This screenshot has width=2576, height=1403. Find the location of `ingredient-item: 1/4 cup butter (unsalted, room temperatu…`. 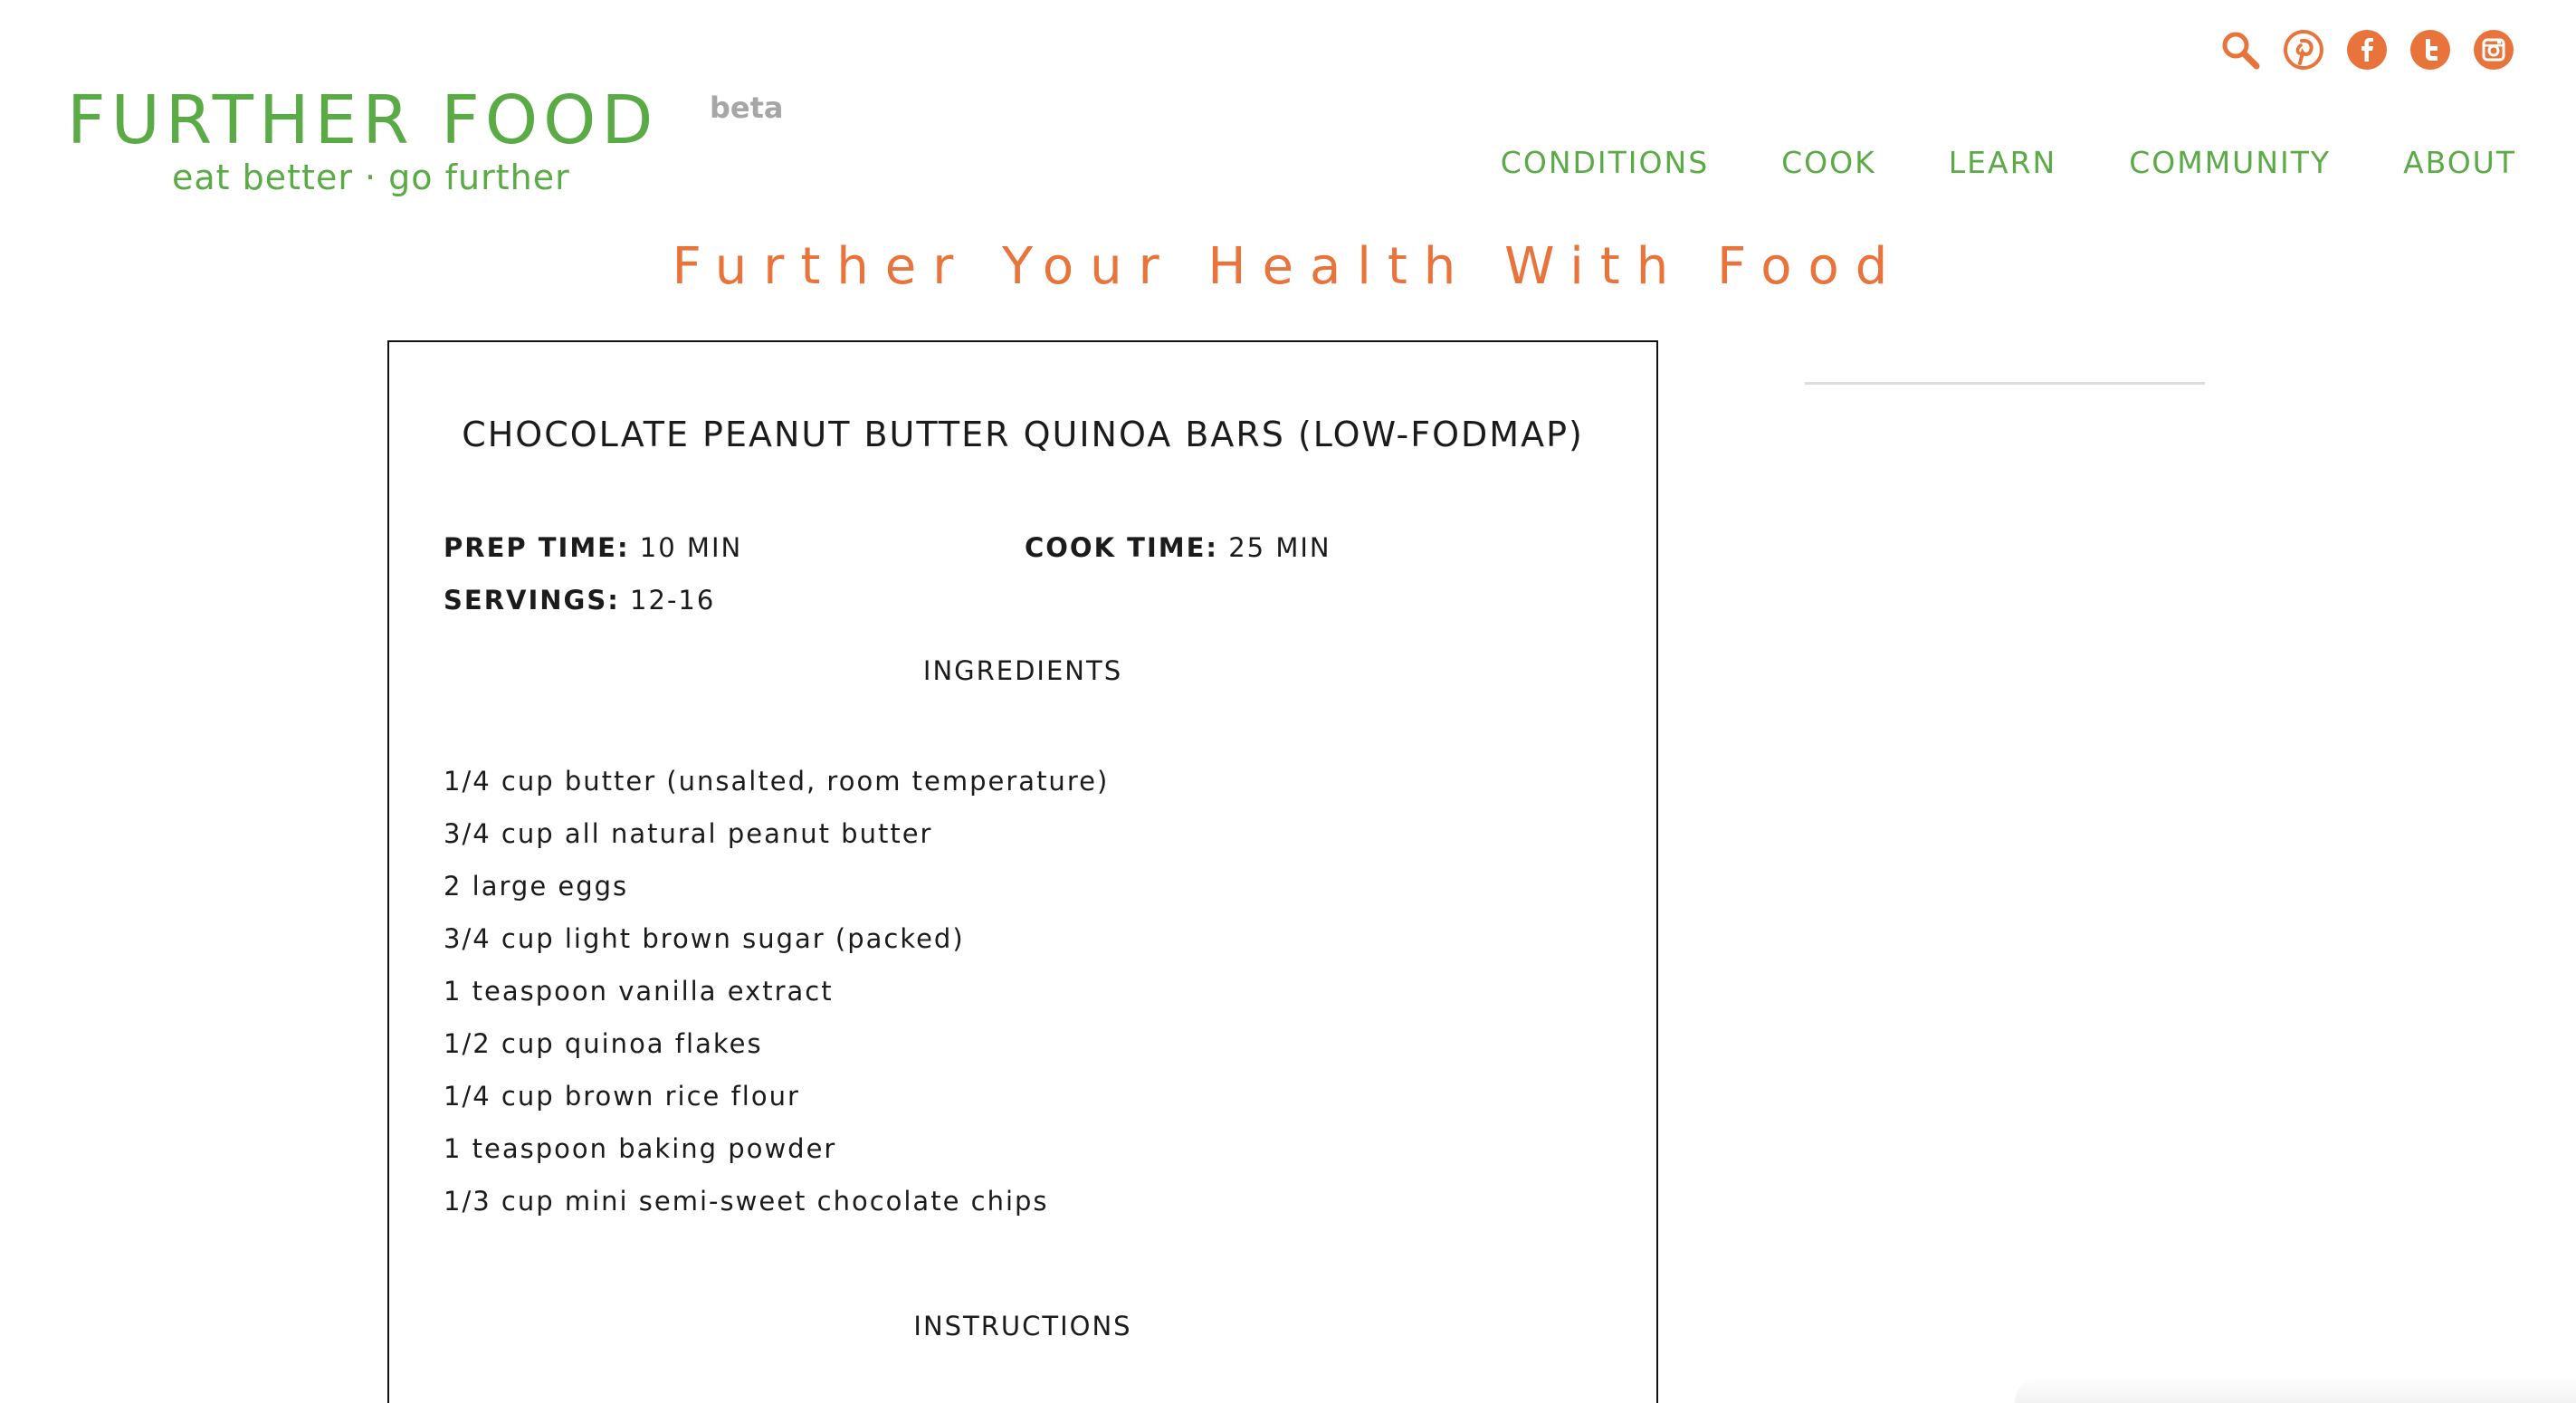

ingredient-item: 1/4 cup butter (unsalted, room temperatu… is located at coordinates (777, 781).